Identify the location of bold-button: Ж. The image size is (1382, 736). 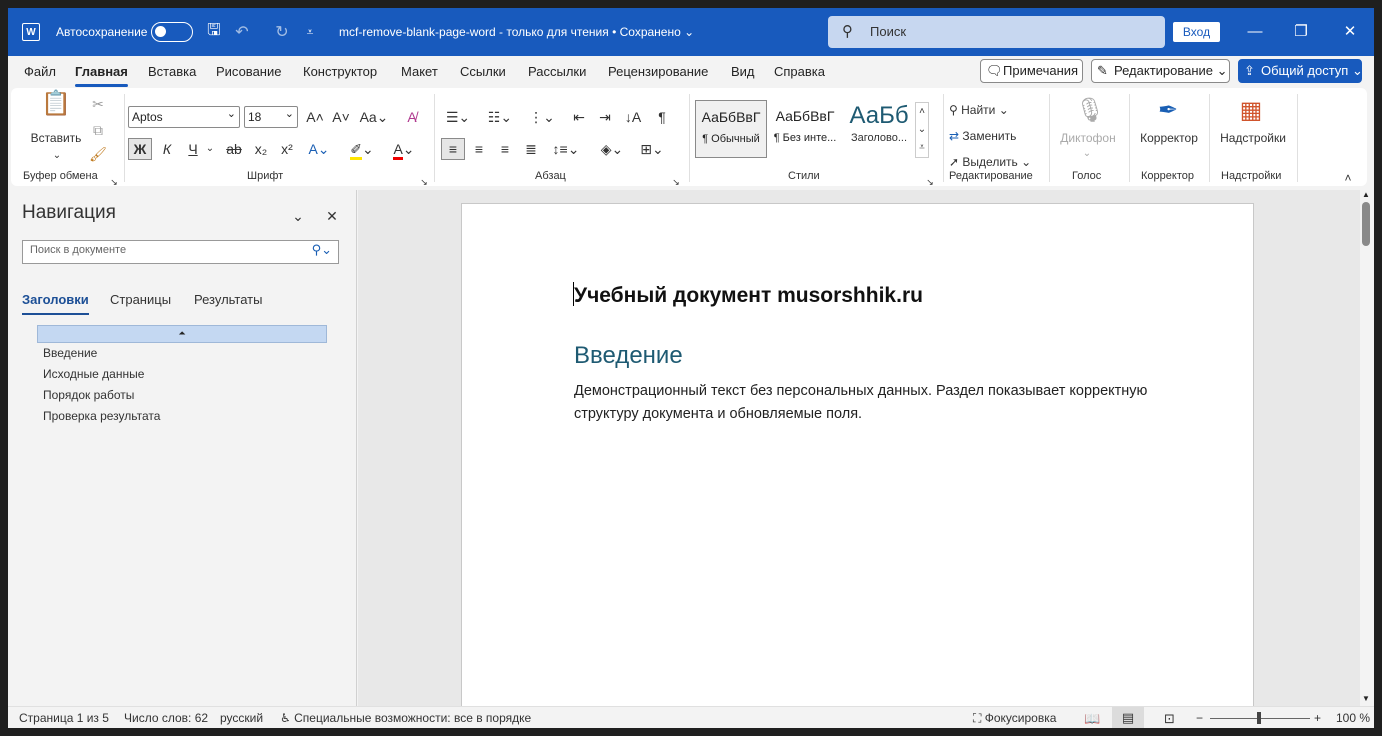
(140, 149).